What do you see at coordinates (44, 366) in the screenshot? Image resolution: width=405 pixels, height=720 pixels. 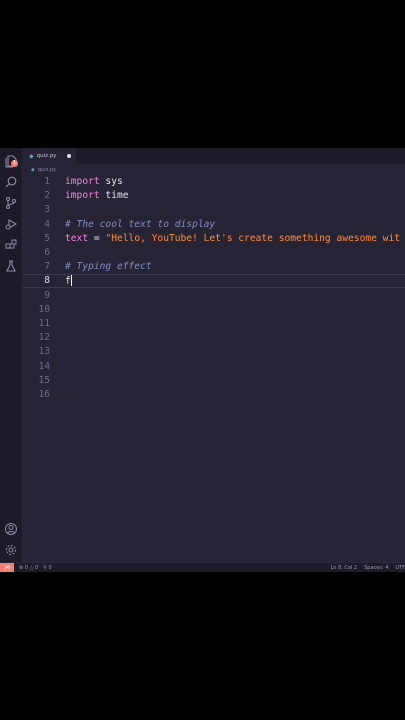 I see `line-number: 14` at bounding box center [44, 366].